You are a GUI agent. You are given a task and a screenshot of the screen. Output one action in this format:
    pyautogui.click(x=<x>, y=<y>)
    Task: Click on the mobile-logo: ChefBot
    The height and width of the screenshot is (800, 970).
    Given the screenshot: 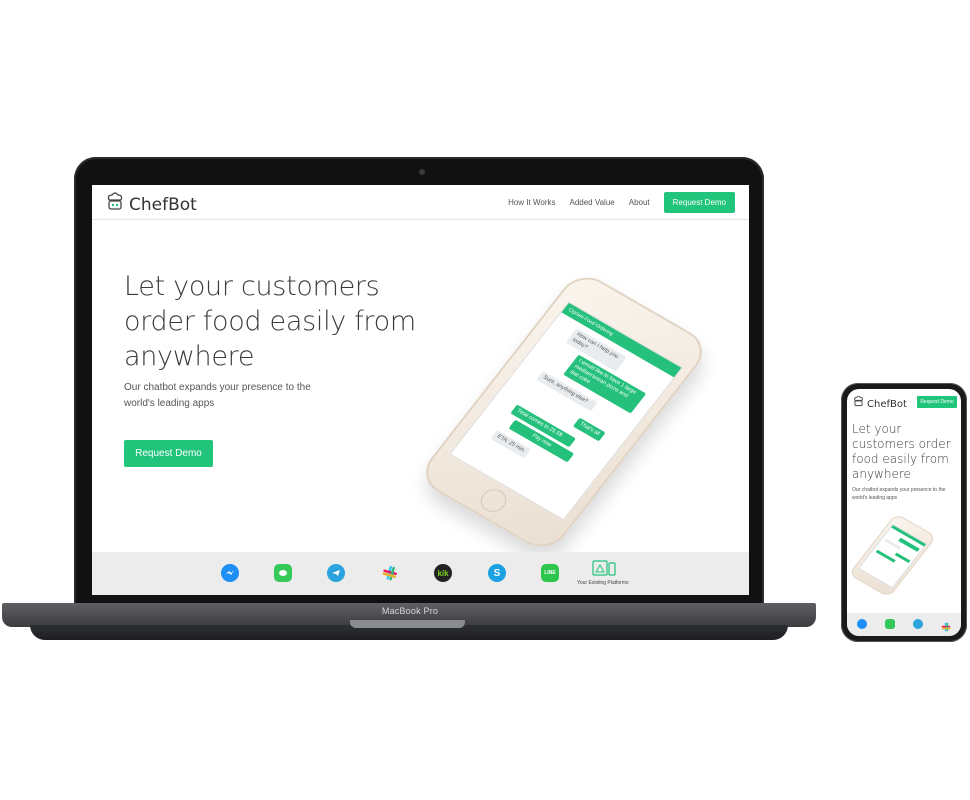 What is the action you would take?
    pyautogui.click(x=879, y=404)
    